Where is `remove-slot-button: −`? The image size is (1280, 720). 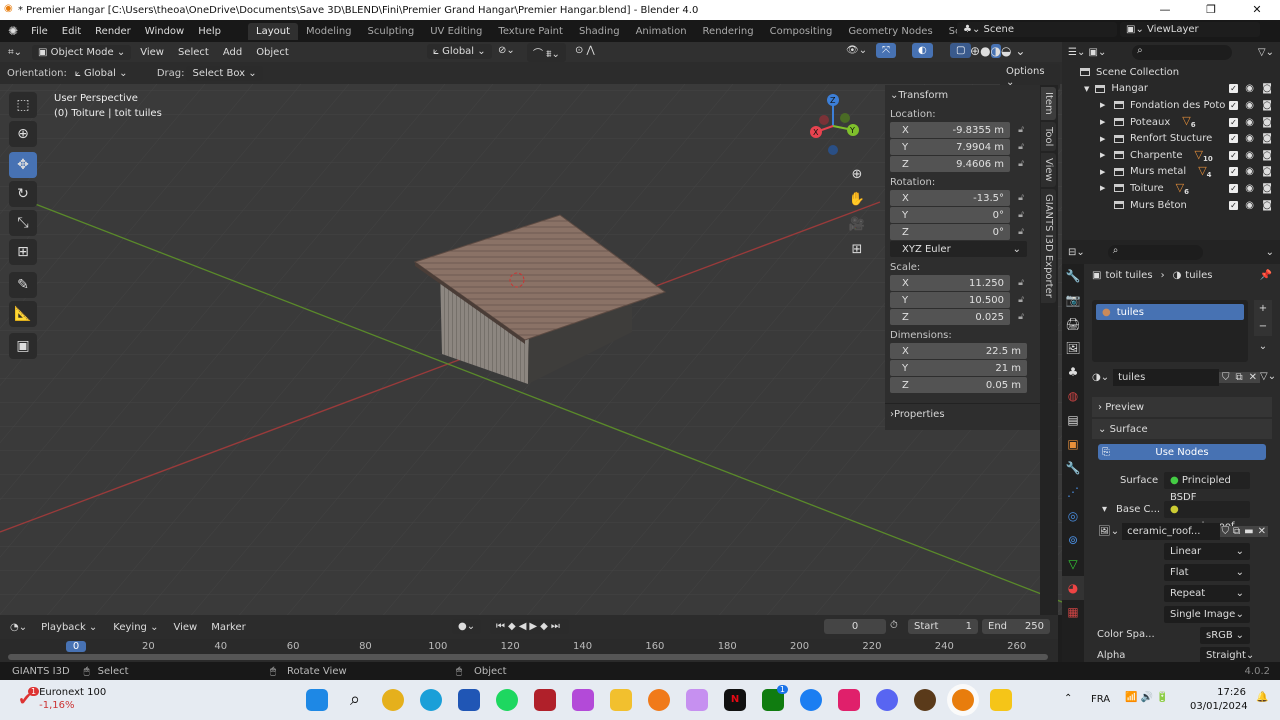
remove-slot-button: − is located at coordinates (1263, 327).